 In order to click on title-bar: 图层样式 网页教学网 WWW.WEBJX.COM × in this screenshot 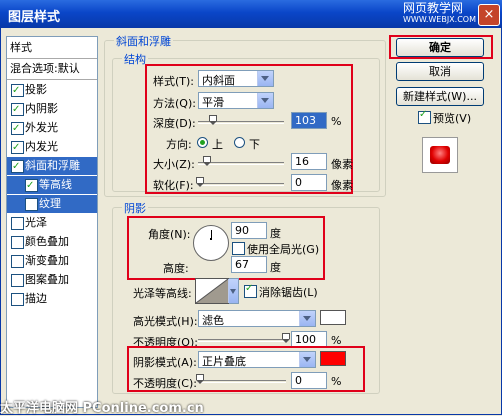, I will do `click(251, 14)`.